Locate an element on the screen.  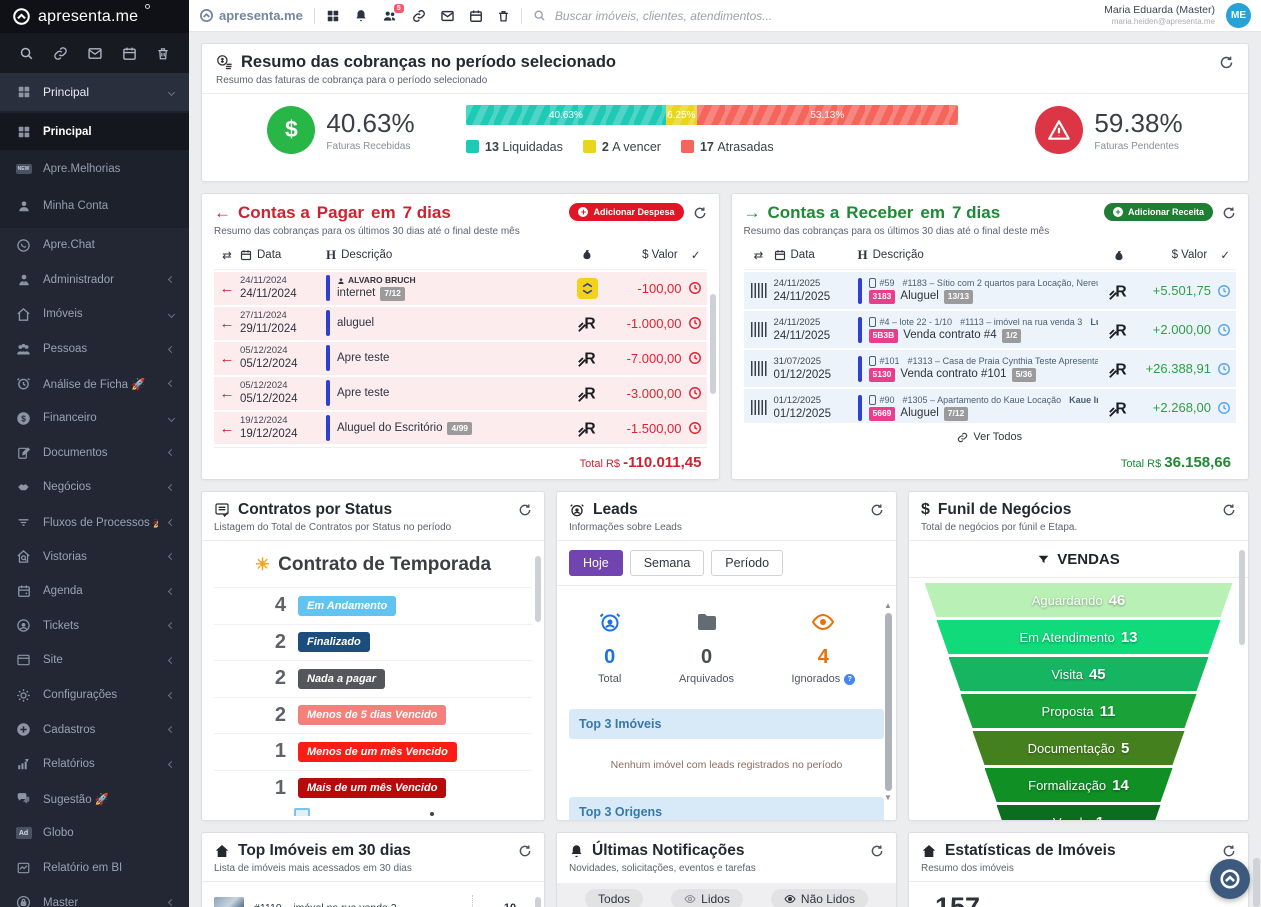
leads-scrollbar: ▲ ▼ is located at coordinates (888, 706).